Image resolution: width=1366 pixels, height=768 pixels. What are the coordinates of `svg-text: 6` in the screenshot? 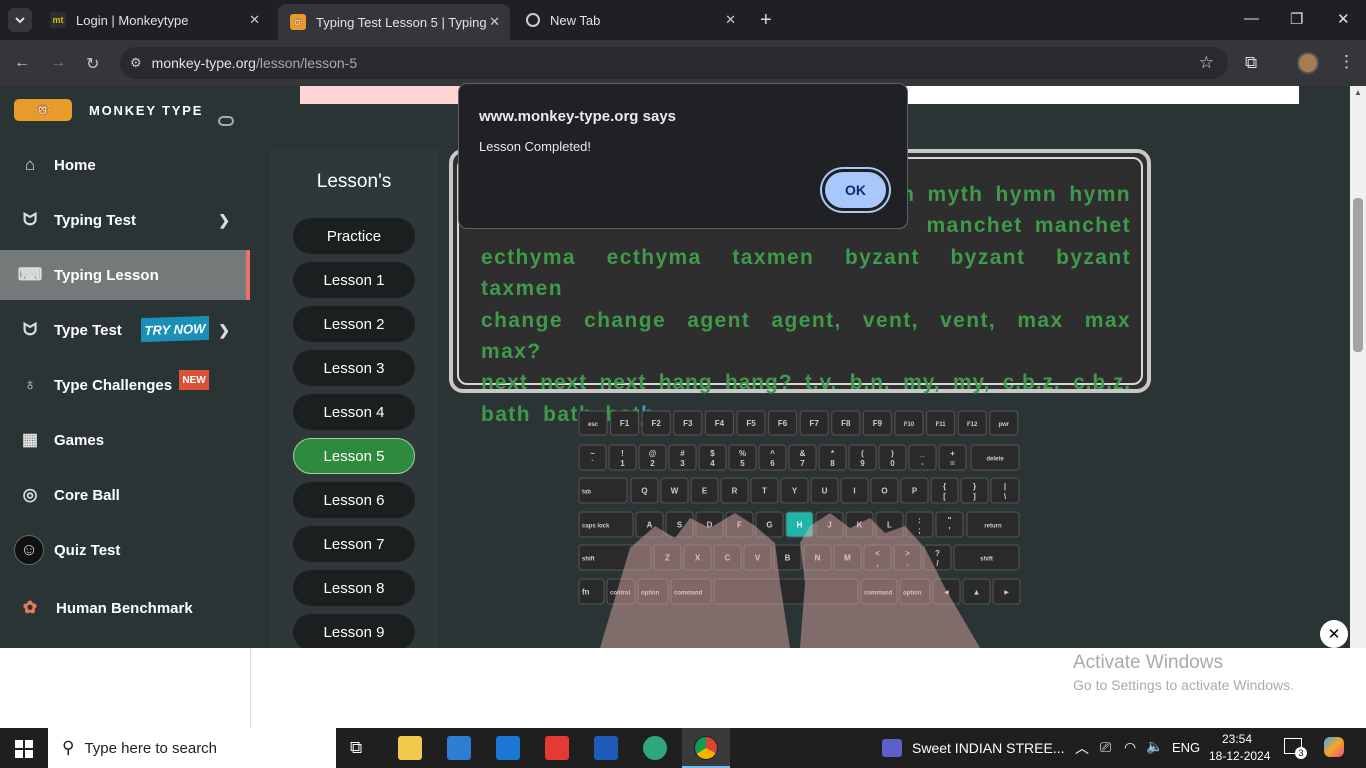 It's located at (772, 463).